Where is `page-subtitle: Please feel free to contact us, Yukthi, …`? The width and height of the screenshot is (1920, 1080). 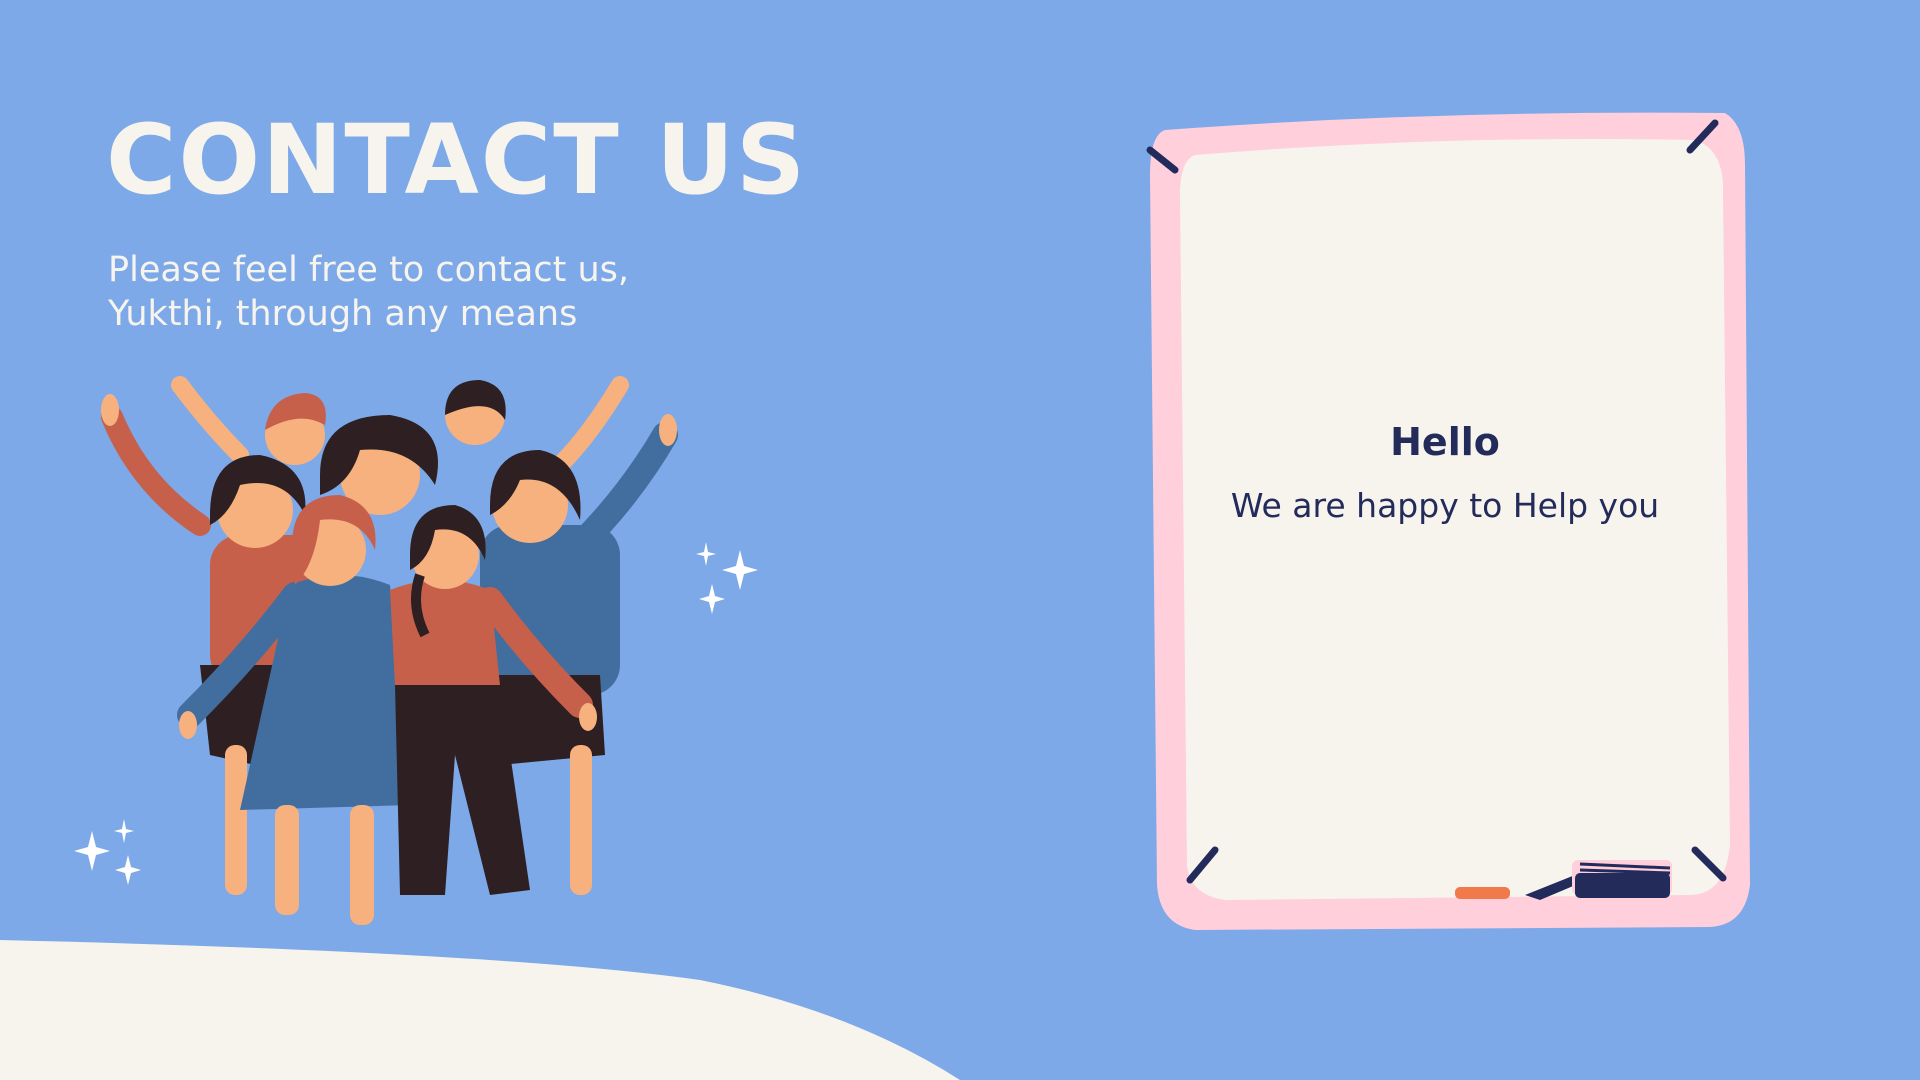 page-subtitle: Please feel free to contact us, Yukthi, … is located at coordinates (368, 292).